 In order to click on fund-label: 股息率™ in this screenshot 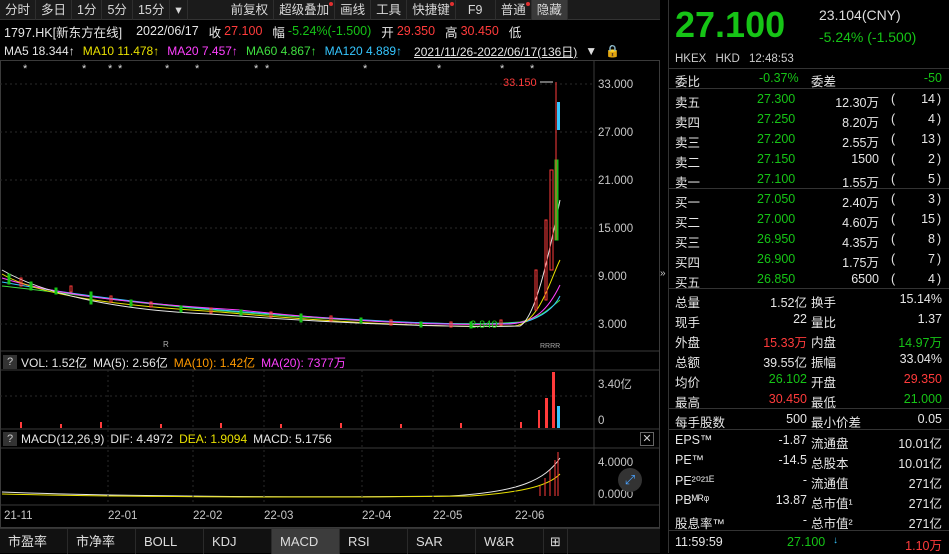, I will do `click(700, 524)`.